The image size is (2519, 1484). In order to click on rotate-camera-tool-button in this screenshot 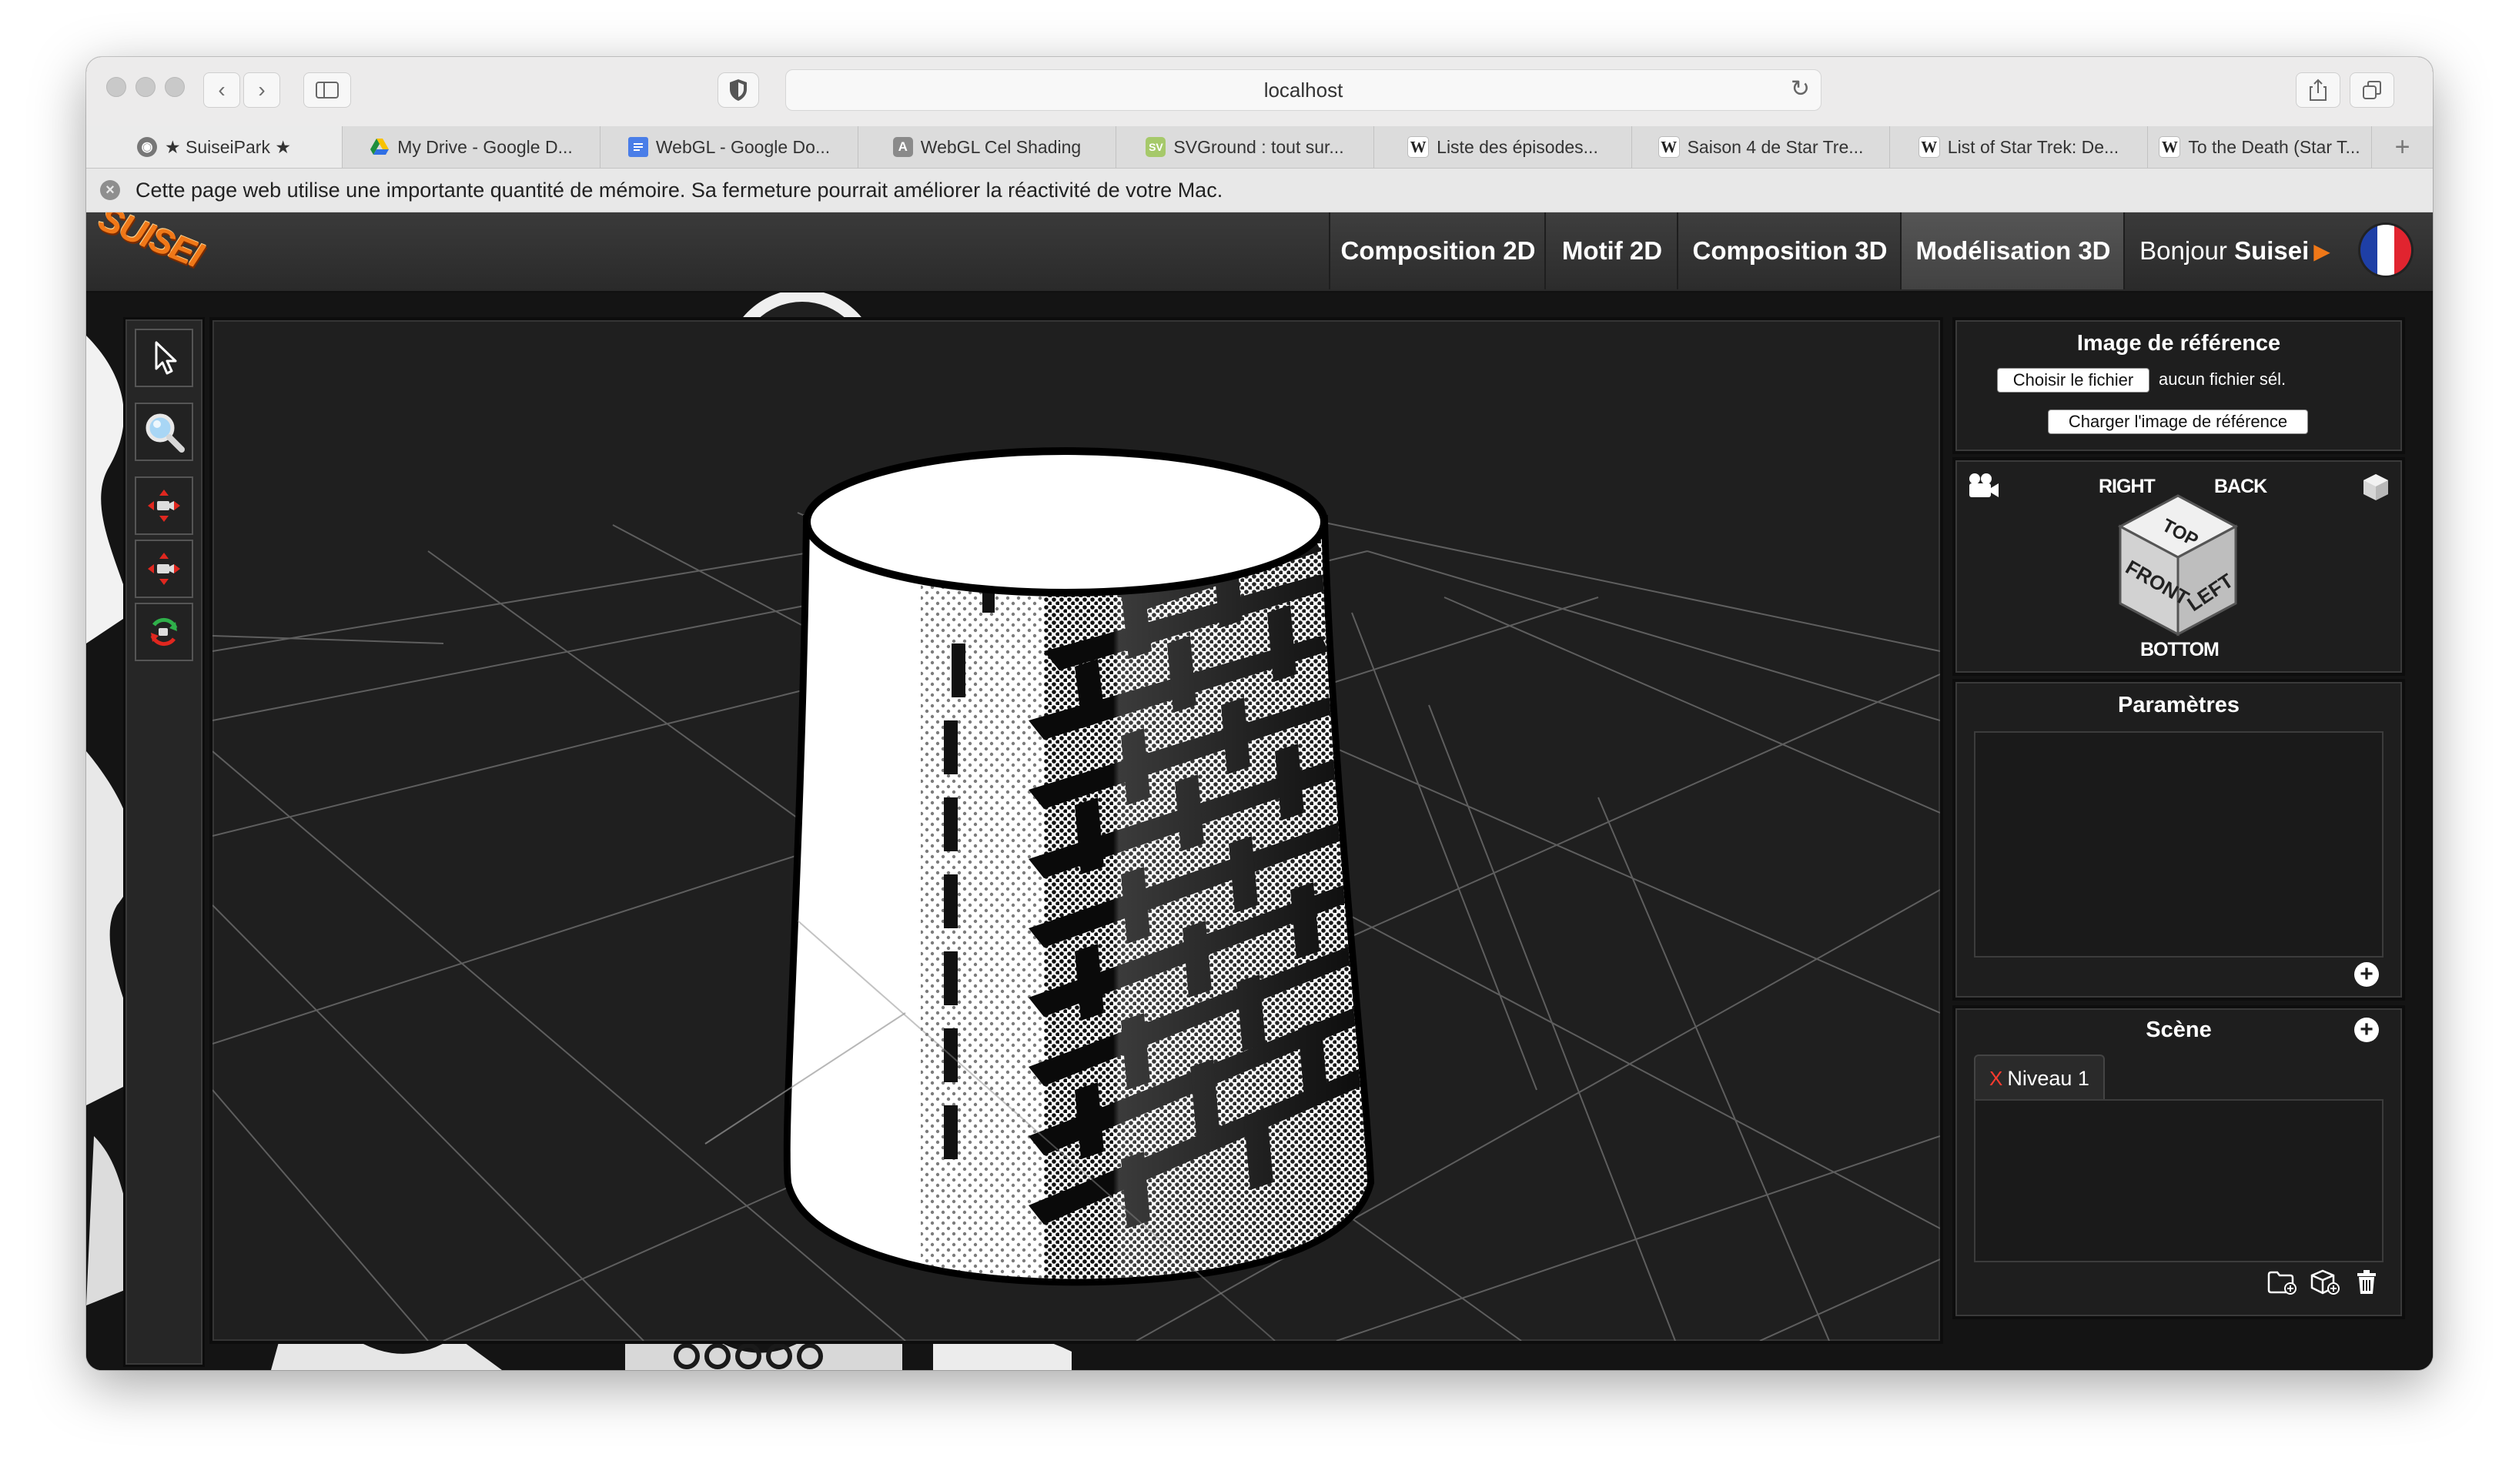, I will do `click(164, 632)`.